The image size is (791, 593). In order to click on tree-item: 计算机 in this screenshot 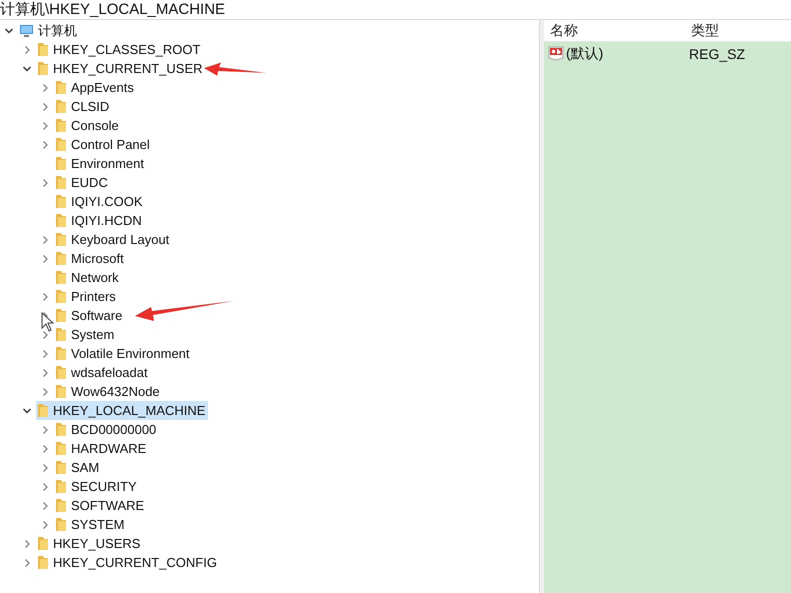, I will do `click(49, 30)`.